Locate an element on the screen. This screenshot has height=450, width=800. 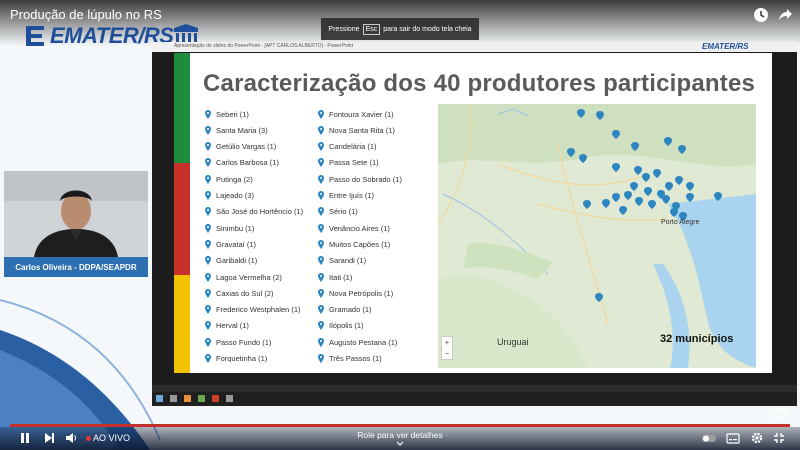
municipality-item: Gramado (1) is located at coordinates (345, 310).